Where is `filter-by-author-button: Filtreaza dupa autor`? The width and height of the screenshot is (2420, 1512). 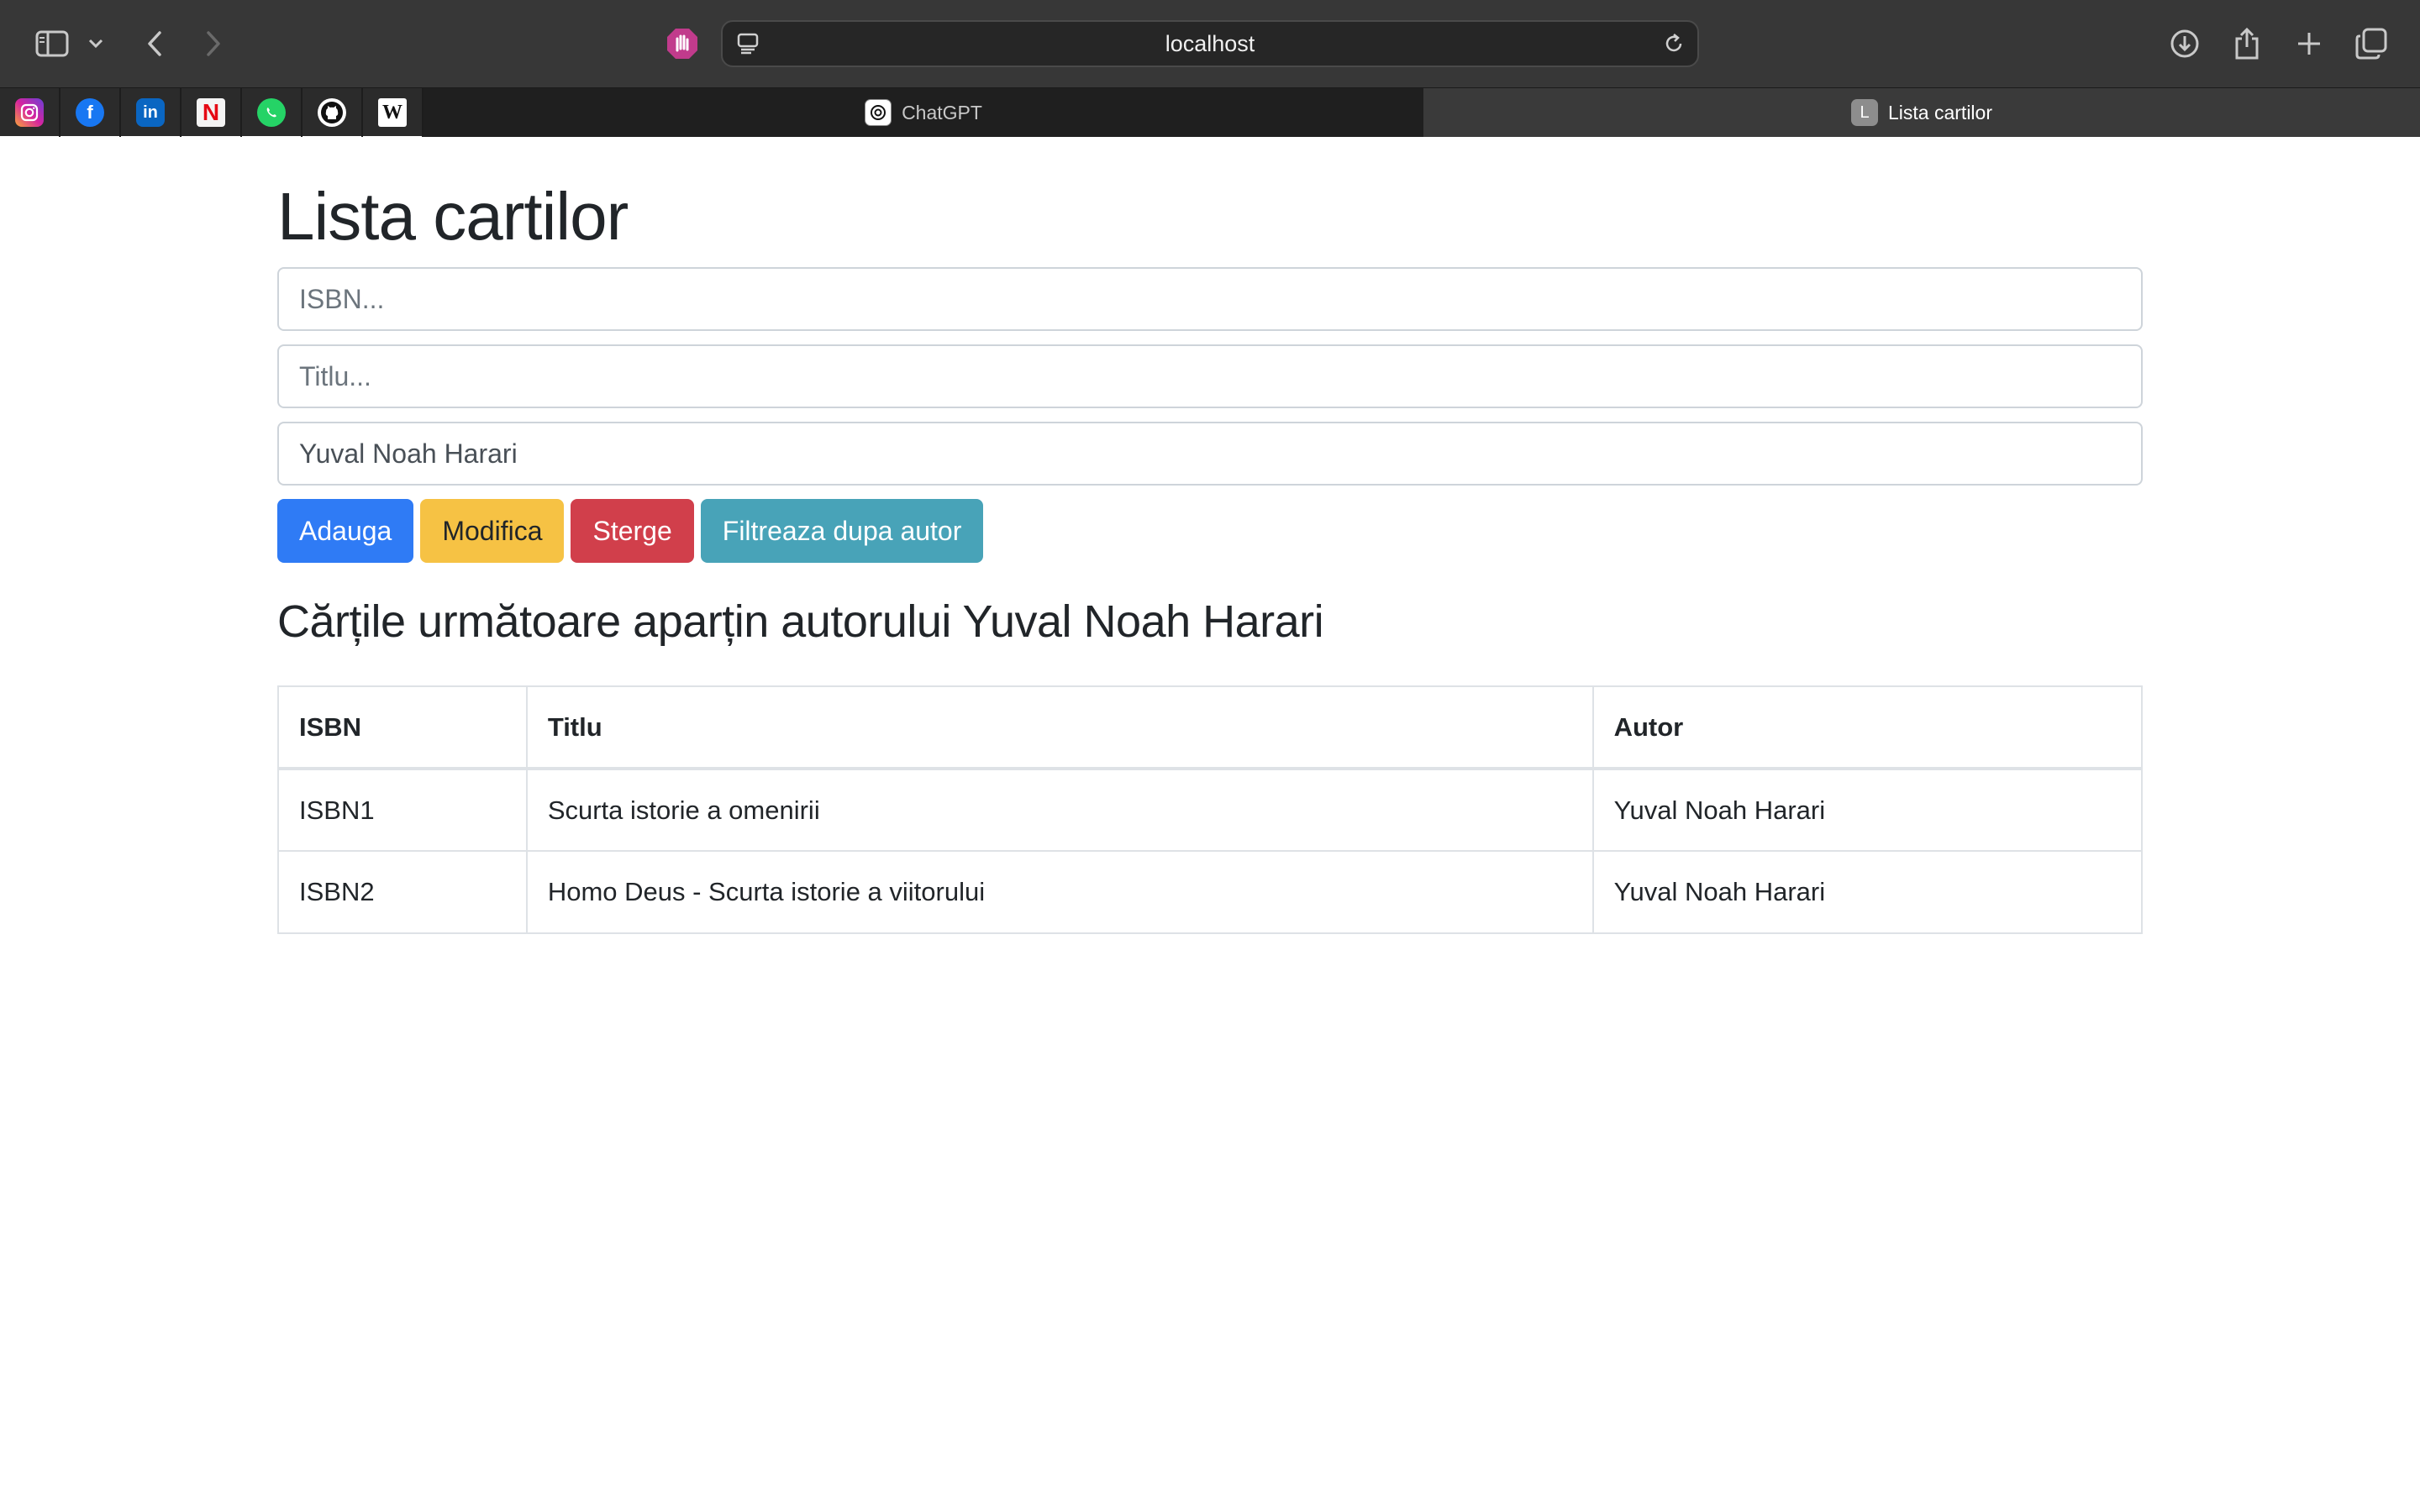 filter-by-author-button: Filtreaza dupa autor is located at coordinates (842, 531).